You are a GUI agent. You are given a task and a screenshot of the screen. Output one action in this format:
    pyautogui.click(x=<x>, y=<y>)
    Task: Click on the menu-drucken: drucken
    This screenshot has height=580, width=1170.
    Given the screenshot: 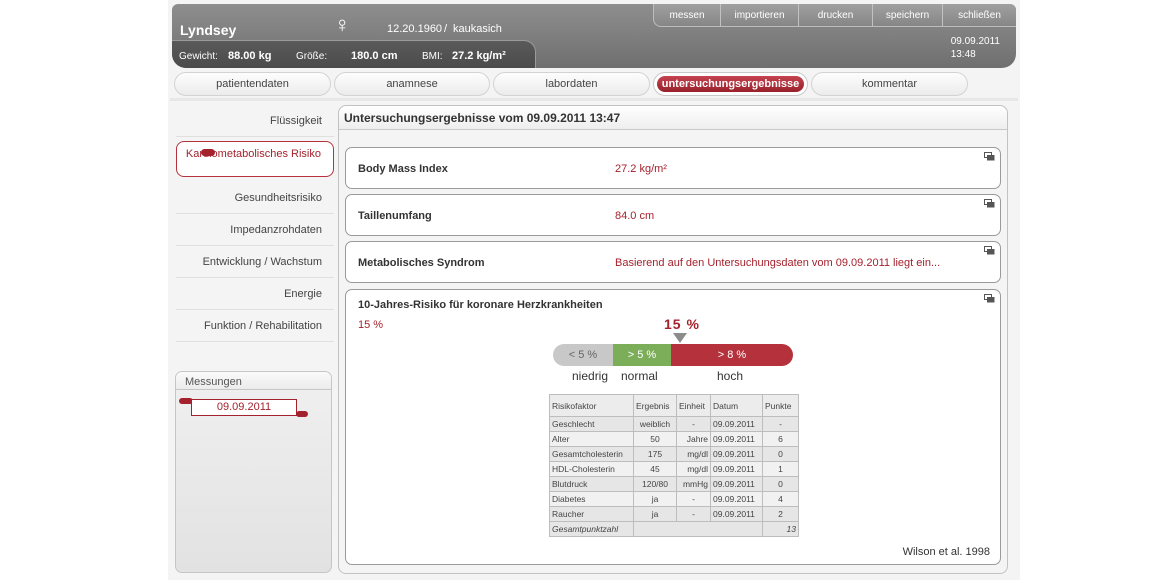 What is the action you would take?
    pyautogui.click(x=835, y=15)
    